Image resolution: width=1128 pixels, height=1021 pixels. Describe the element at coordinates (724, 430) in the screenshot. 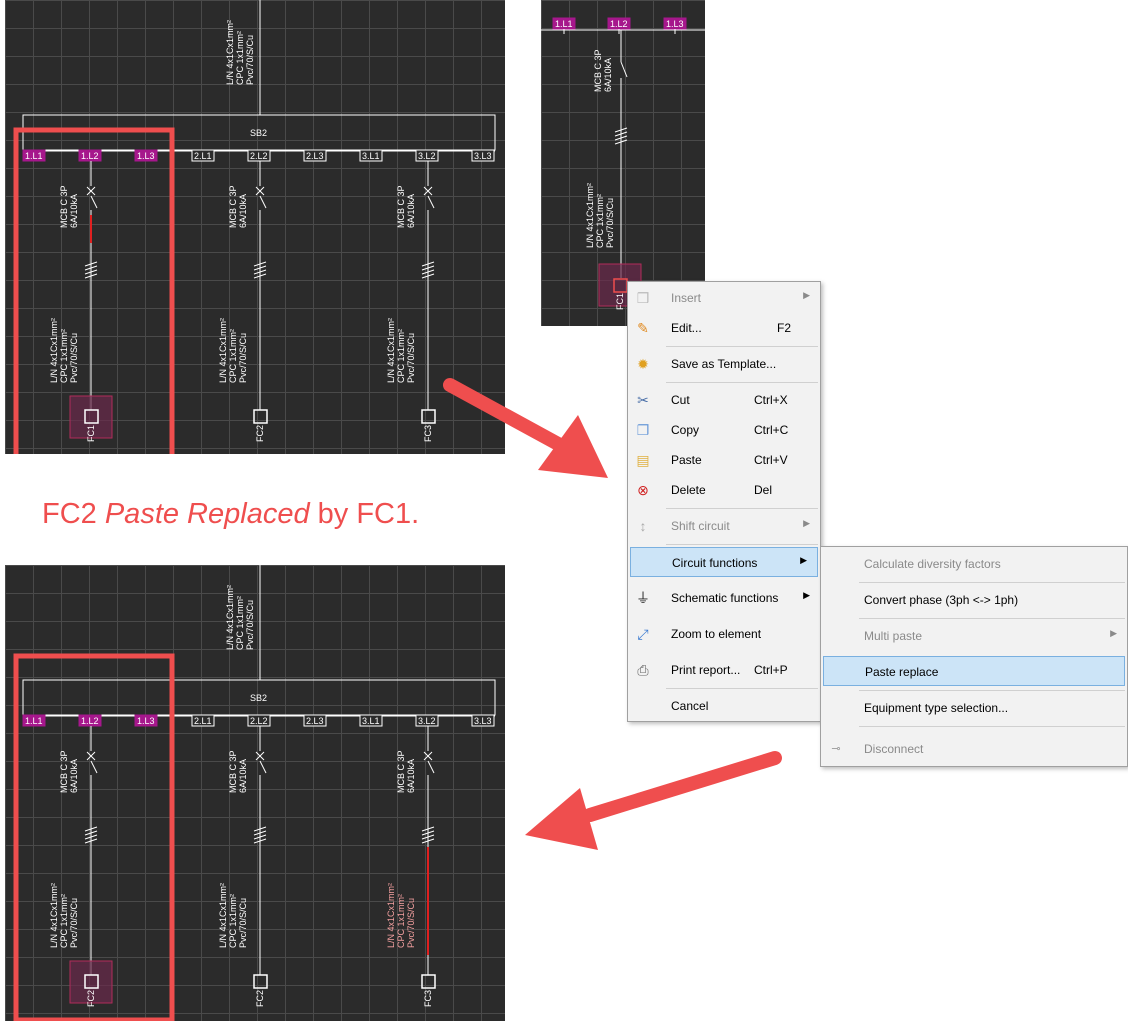

I see `menu-item-copy: ❐ Copy Ctrl+C` at that location.